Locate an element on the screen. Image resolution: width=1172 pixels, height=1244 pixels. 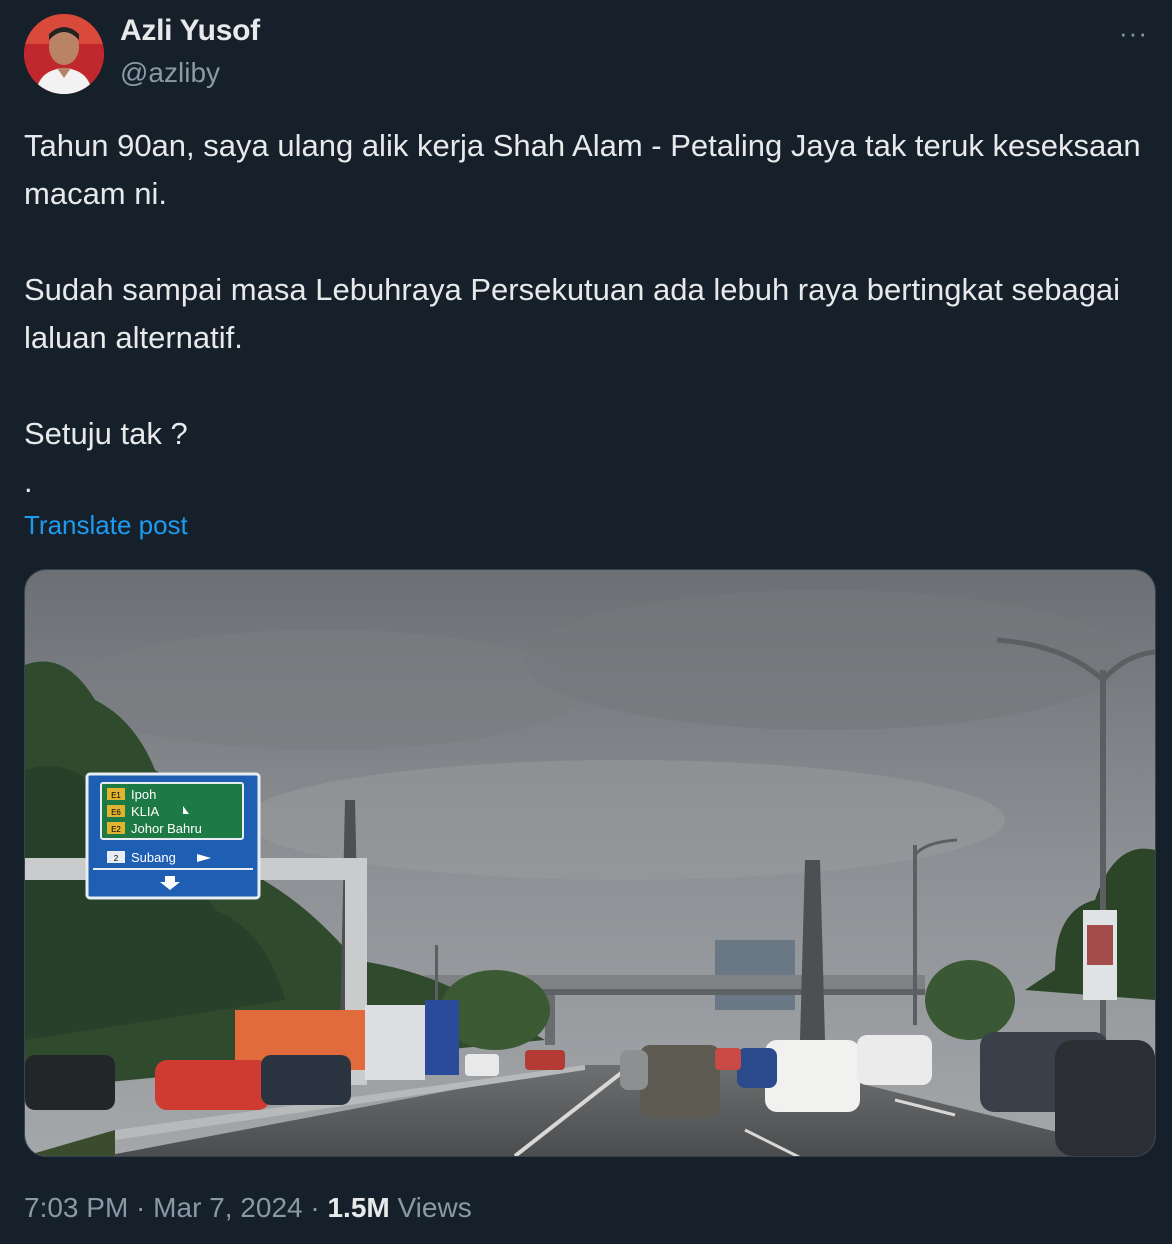
post-metadata: 7:03 PM · Mar 7, 2024 · 1.5M Views is located at coordinates (248, 1208).